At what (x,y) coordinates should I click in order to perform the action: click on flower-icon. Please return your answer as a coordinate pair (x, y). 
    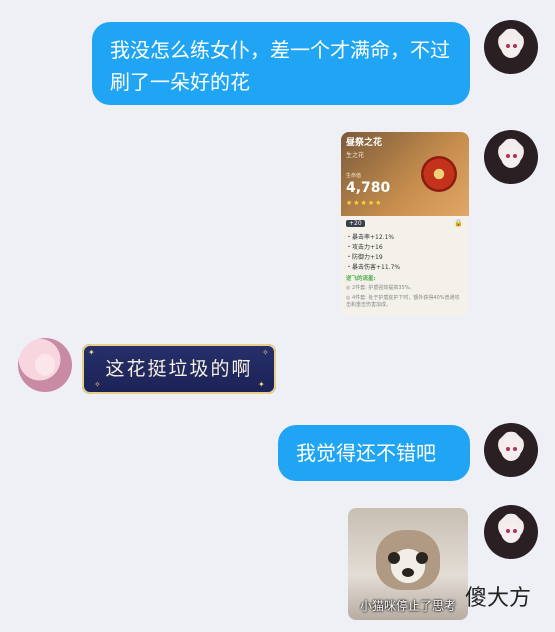
    Looking at the image, I should click on (439, 174).